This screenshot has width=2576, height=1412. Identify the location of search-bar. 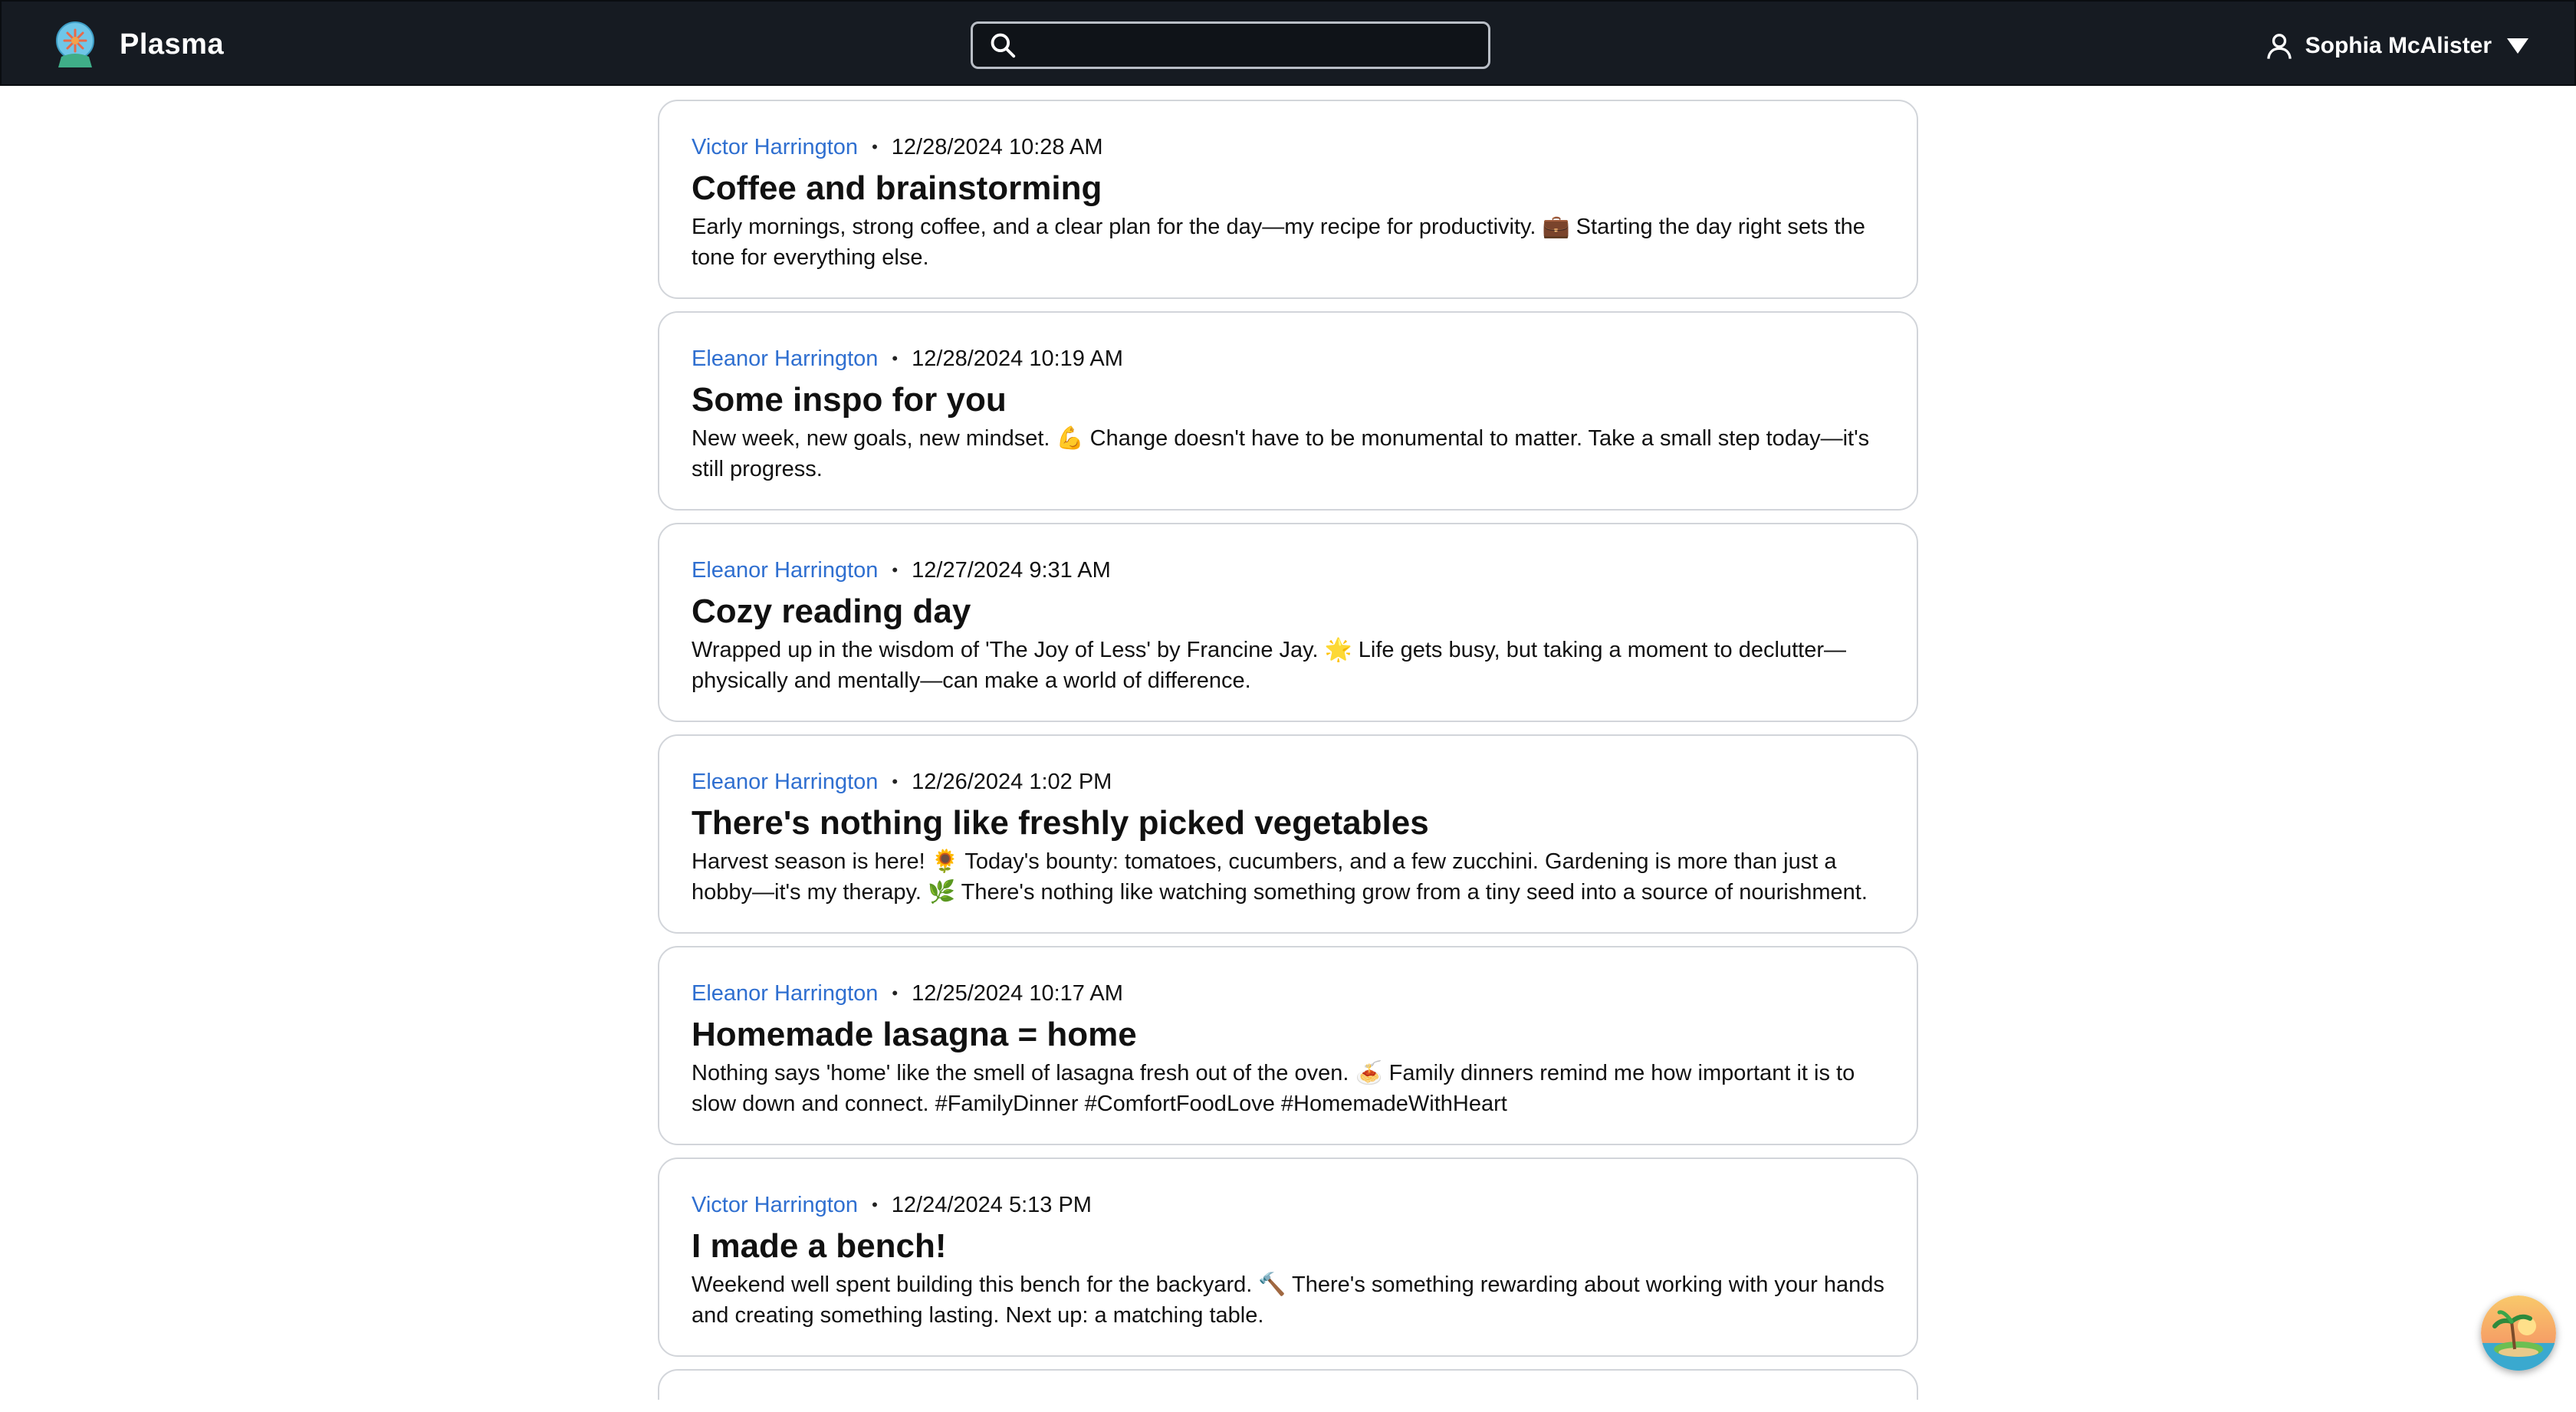
(1230, 45).